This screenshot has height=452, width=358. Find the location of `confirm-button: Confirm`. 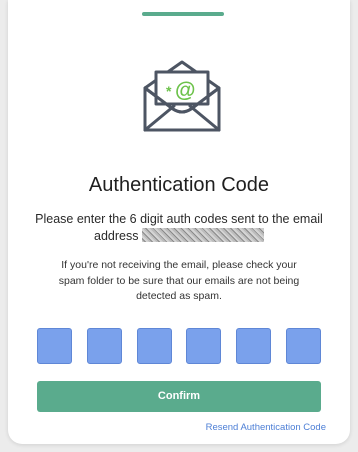

confirm-button: Confirm is located at coordinates (179, 396).